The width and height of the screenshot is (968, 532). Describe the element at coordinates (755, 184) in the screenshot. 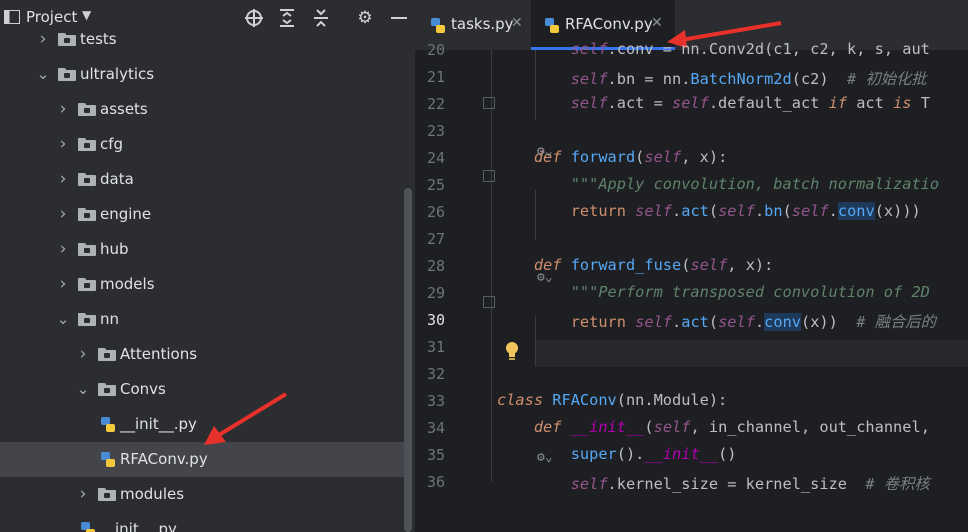

I see `code-token: """Apply convolution, batch normalizatio` at that location.